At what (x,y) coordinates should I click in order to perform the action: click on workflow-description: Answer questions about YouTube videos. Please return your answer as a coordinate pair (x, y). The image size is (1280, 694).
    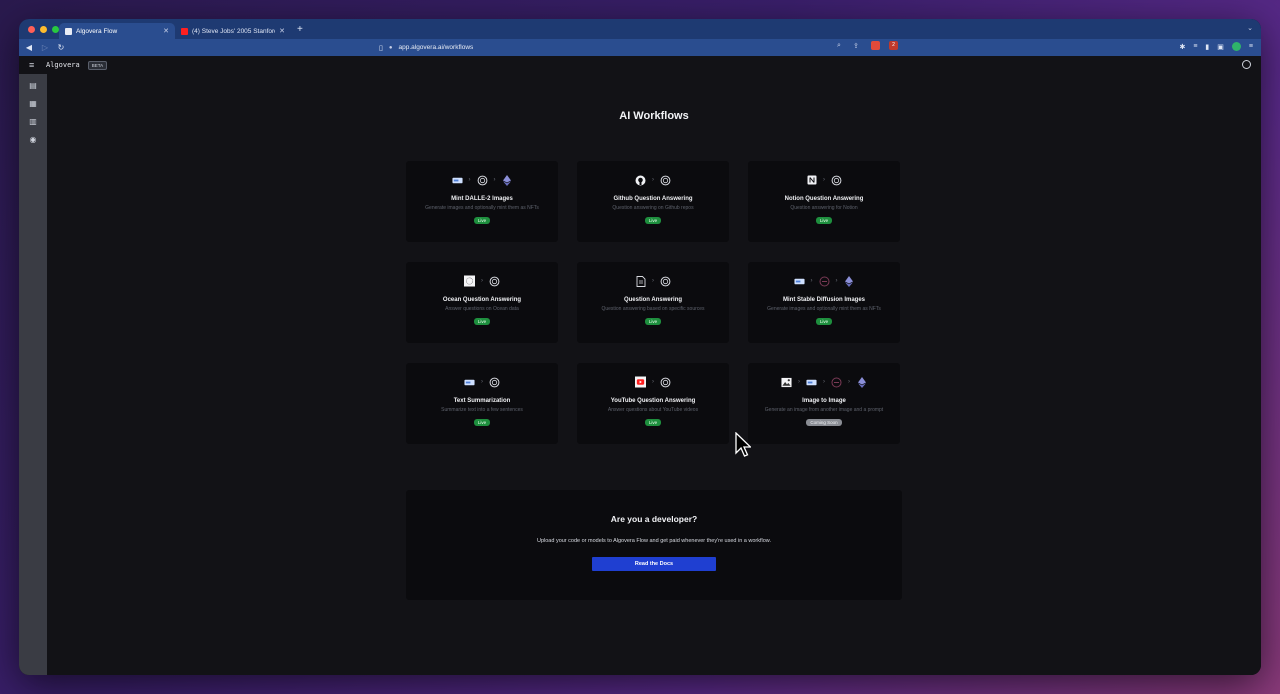
    Looking at the image, I should click on (653, 410).